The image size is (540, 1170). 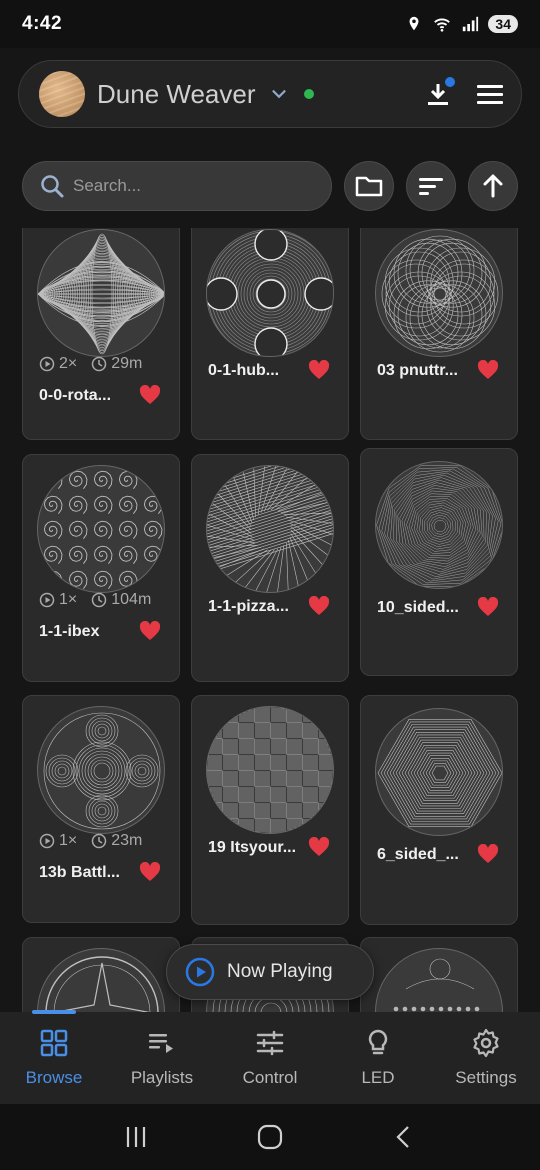 What do you see at coordinates (414, 23) in the screenshot?
I see `location-icon` at bounding box center [414, 23].